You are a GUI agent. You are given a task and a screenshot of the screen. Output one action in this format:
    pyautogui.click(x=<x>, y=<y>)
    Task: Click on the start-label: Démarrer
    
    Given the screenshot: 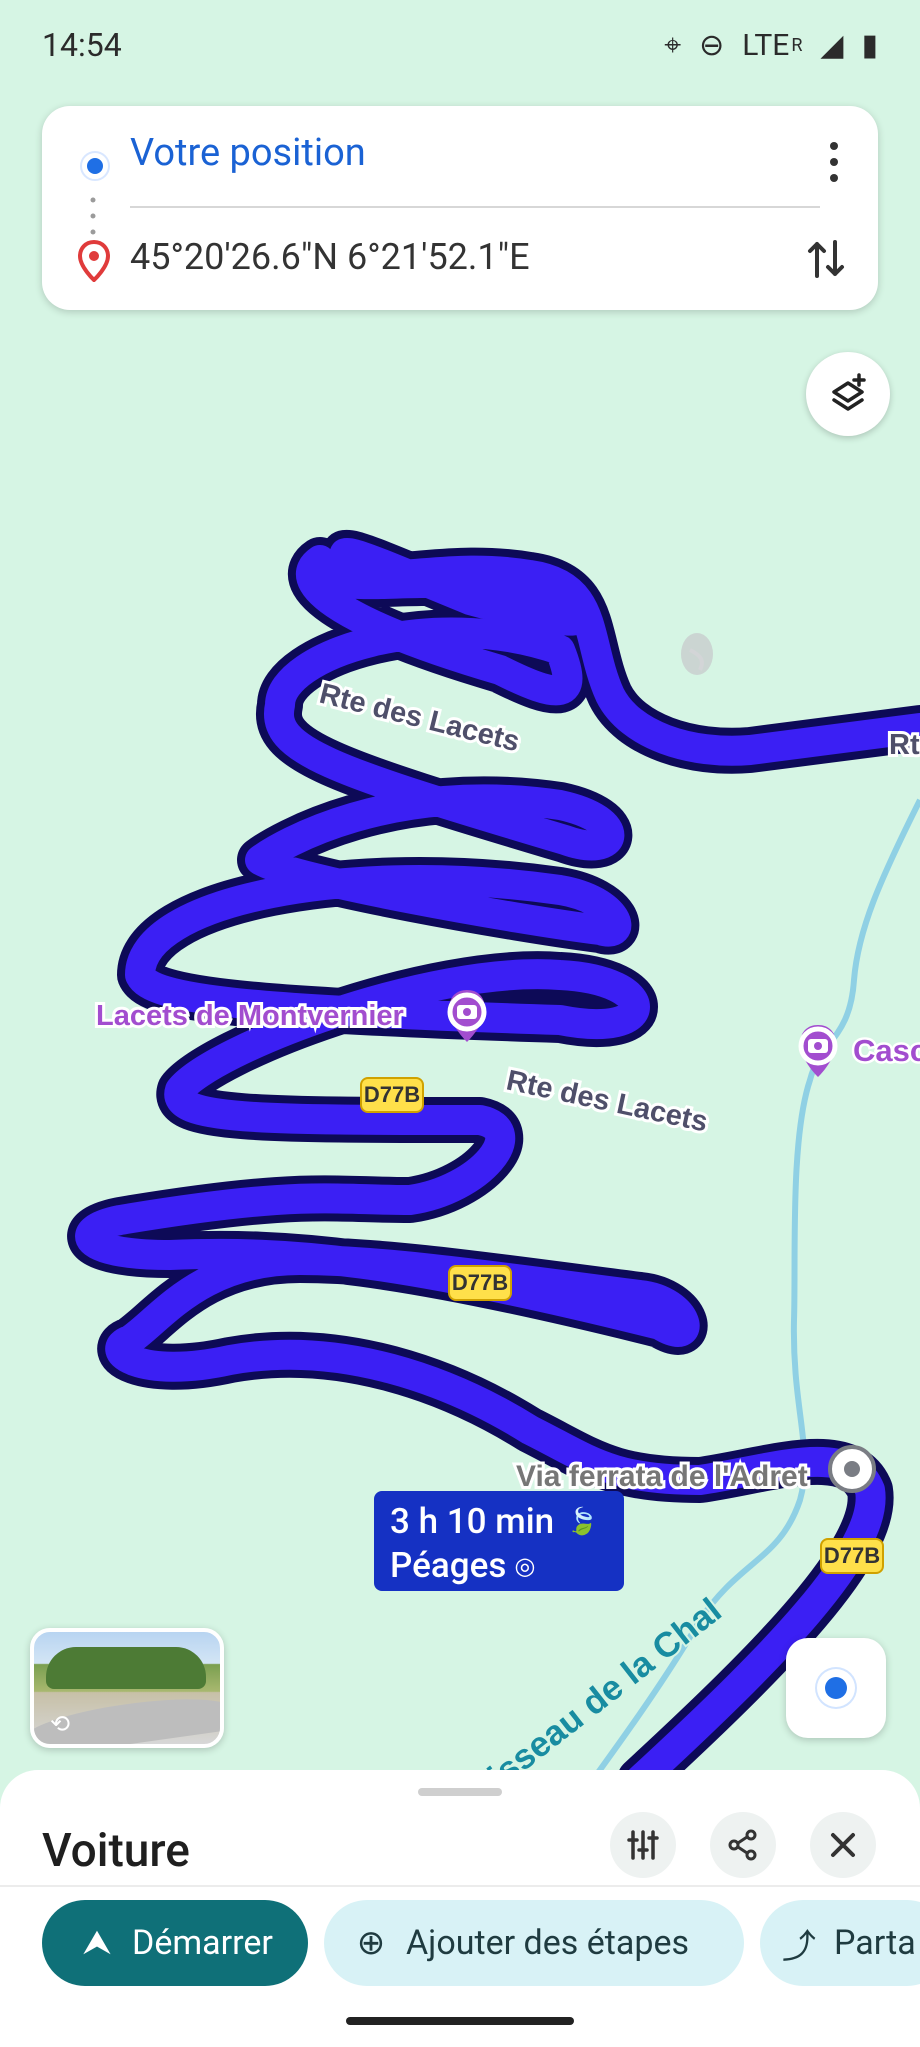 What is the action you would take?
    pyautogui.click(x=202, y=1943)
    